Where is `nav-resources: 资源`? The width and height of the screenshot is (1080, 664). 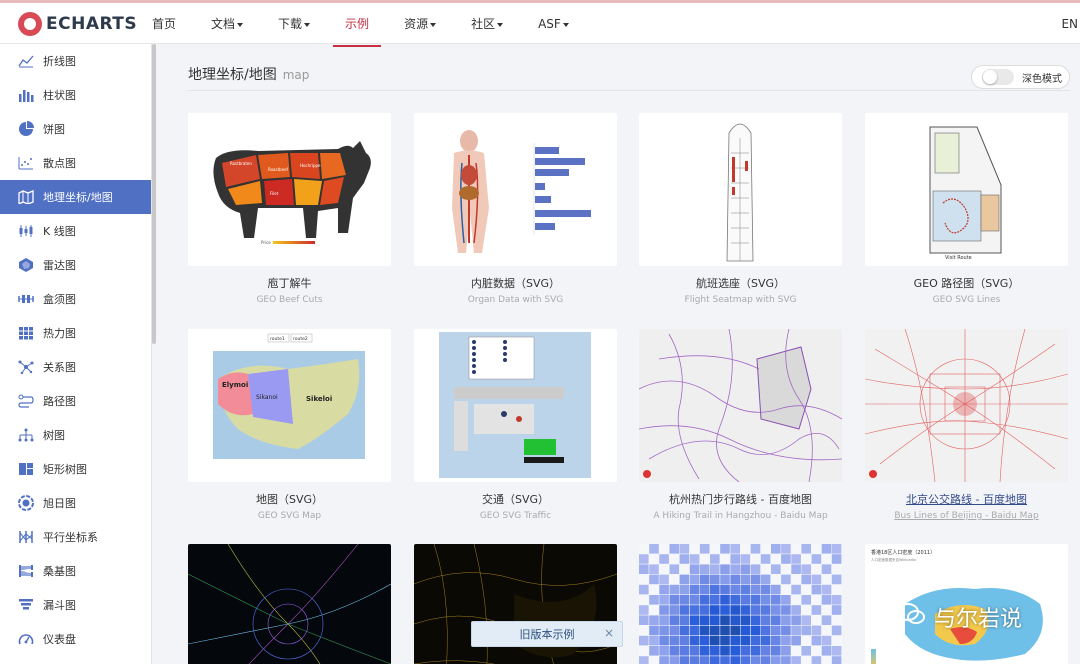
nav-resources: 资源 is located at coordinates (420, 25).